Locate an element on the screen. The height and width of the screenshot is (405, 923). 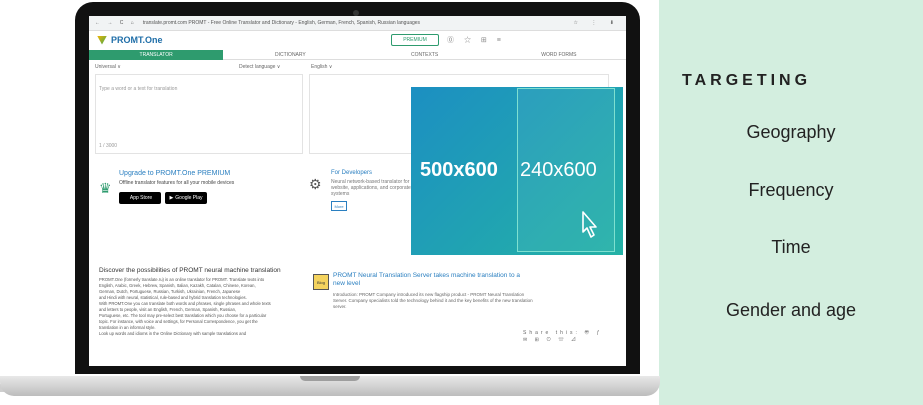
tab-contexts: CONTEXTS is located at coordinates (424, 55).